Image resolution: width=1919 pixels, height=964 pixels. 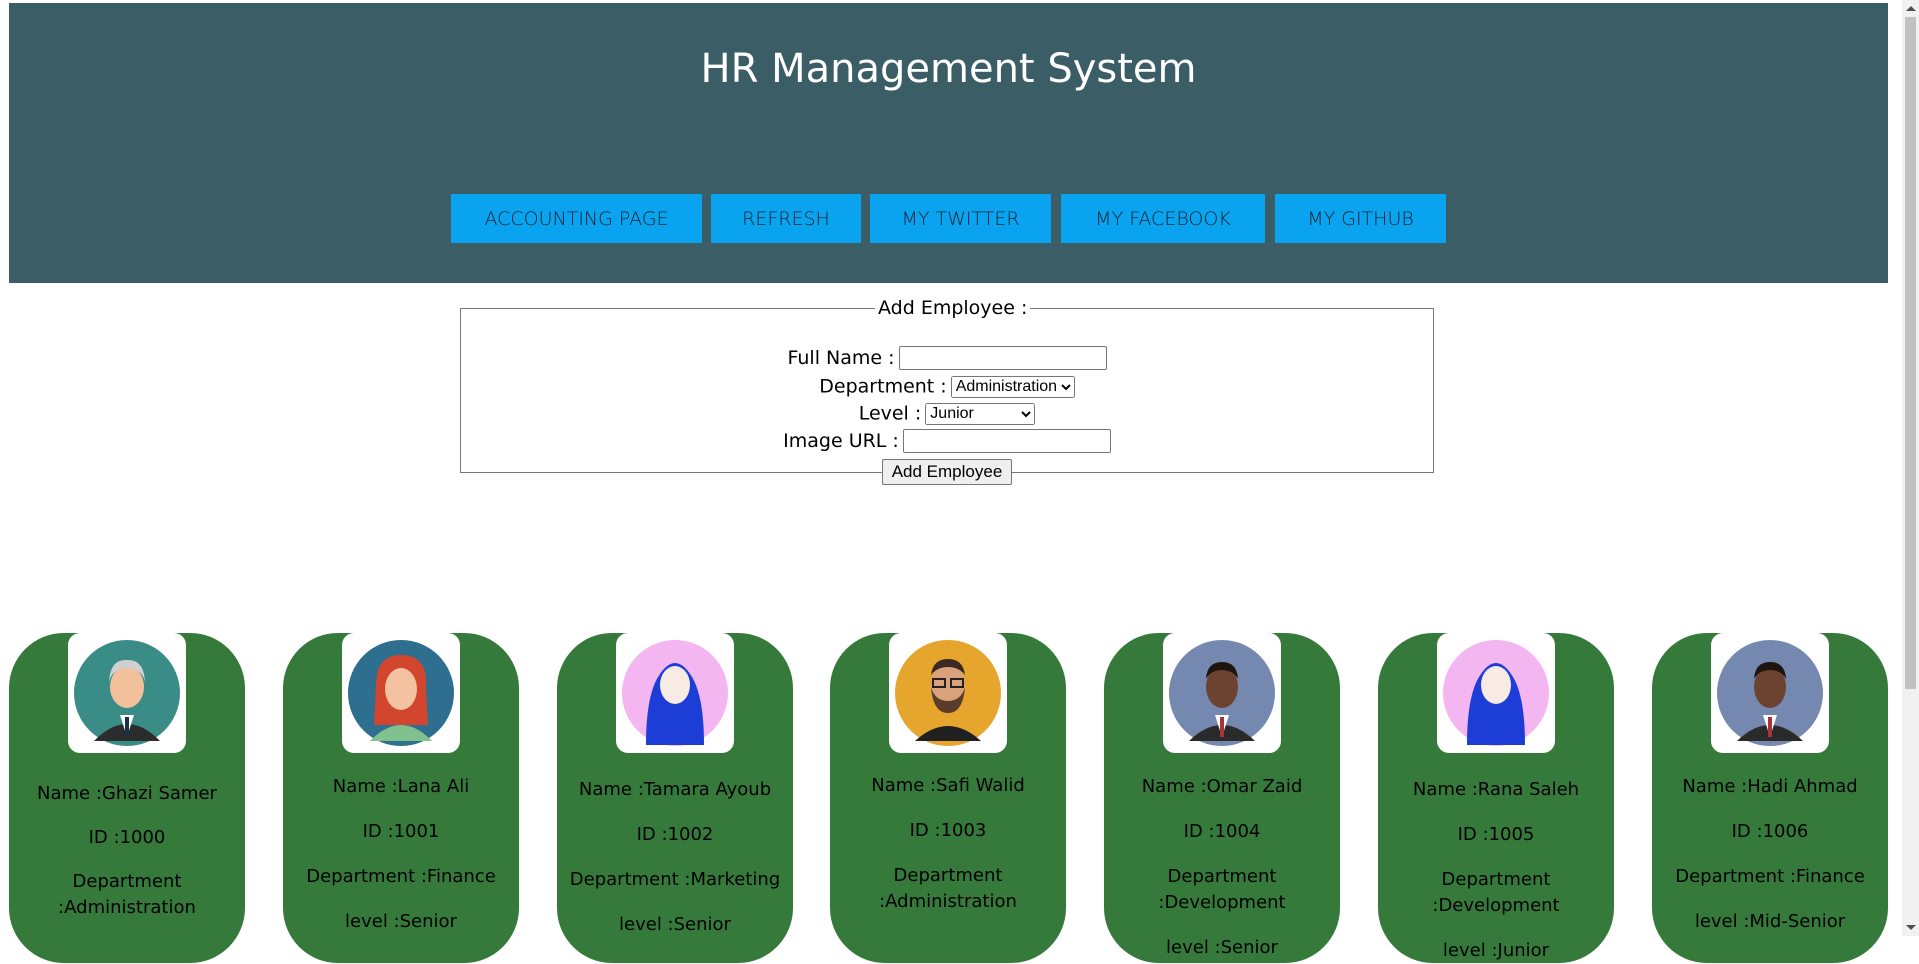 I want to click on employee-id: ID :1001, so click(x=401, y=831).